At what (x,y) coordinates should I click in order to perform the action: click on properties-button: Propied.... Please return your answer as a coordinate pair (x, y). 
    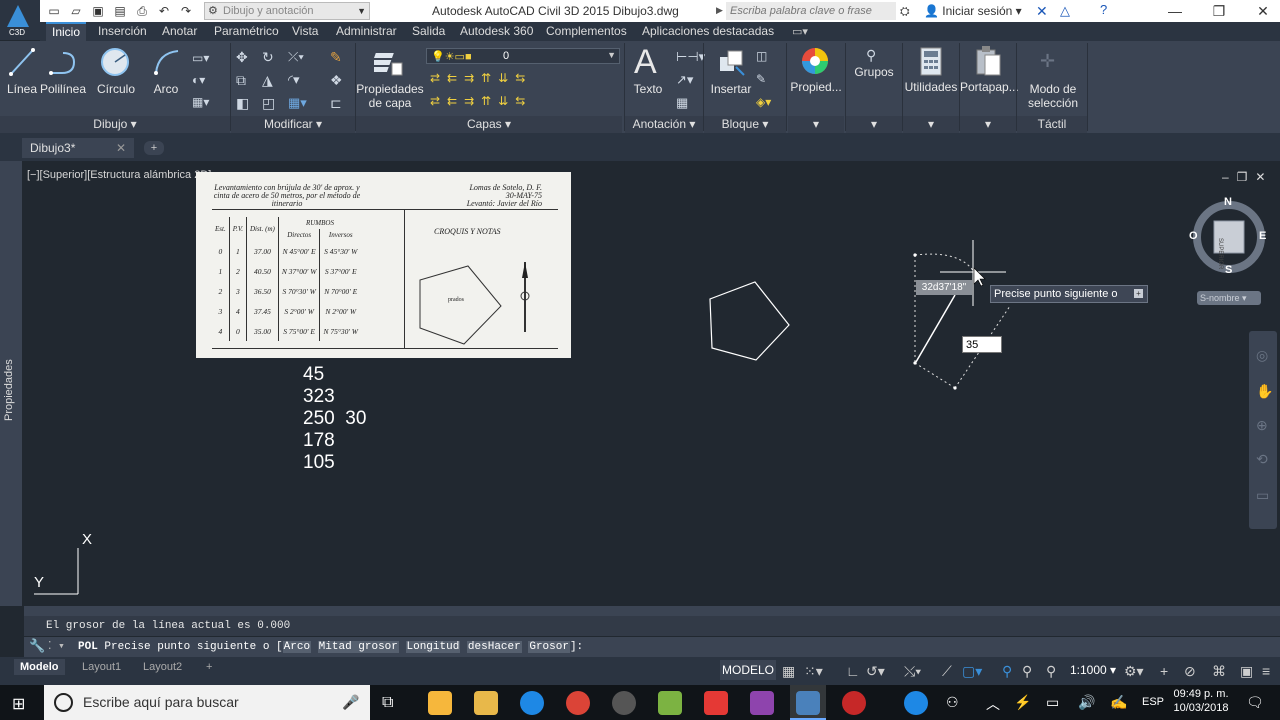
    Looking at the image, I should click on (816, 87).